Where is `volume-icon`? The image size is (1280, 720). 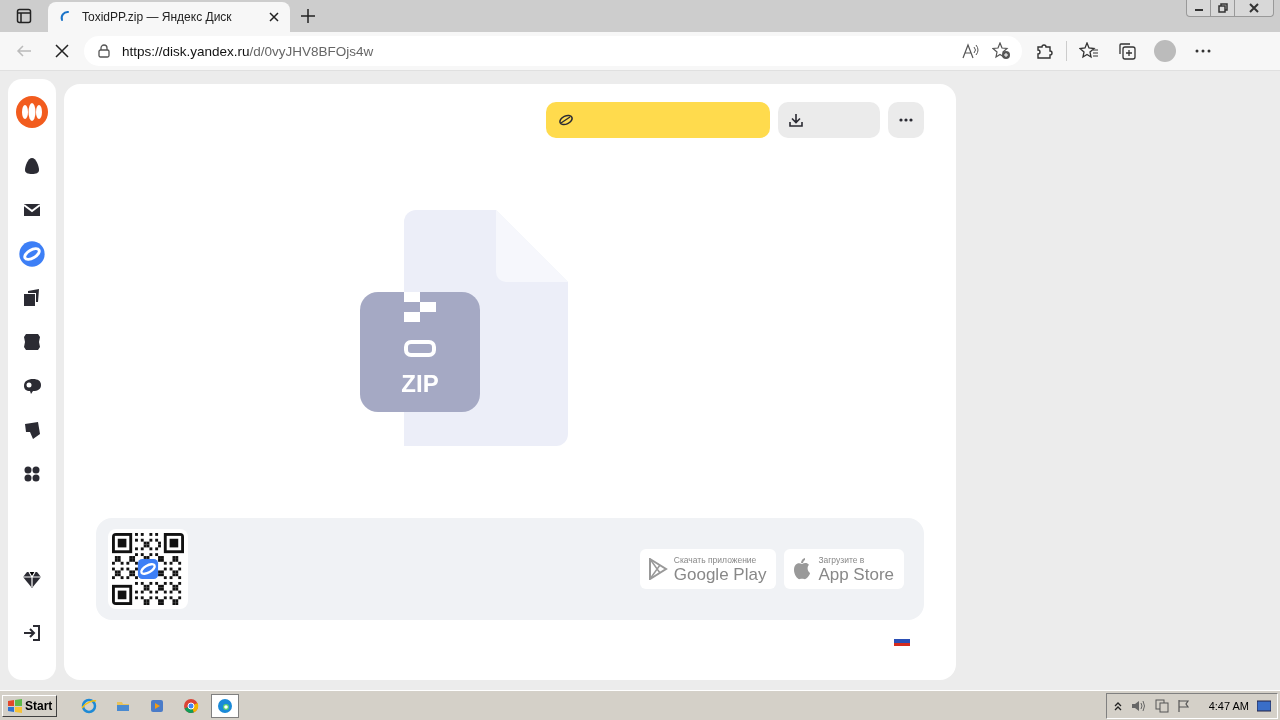 volume-icon is located at coordinates (1138, 706).